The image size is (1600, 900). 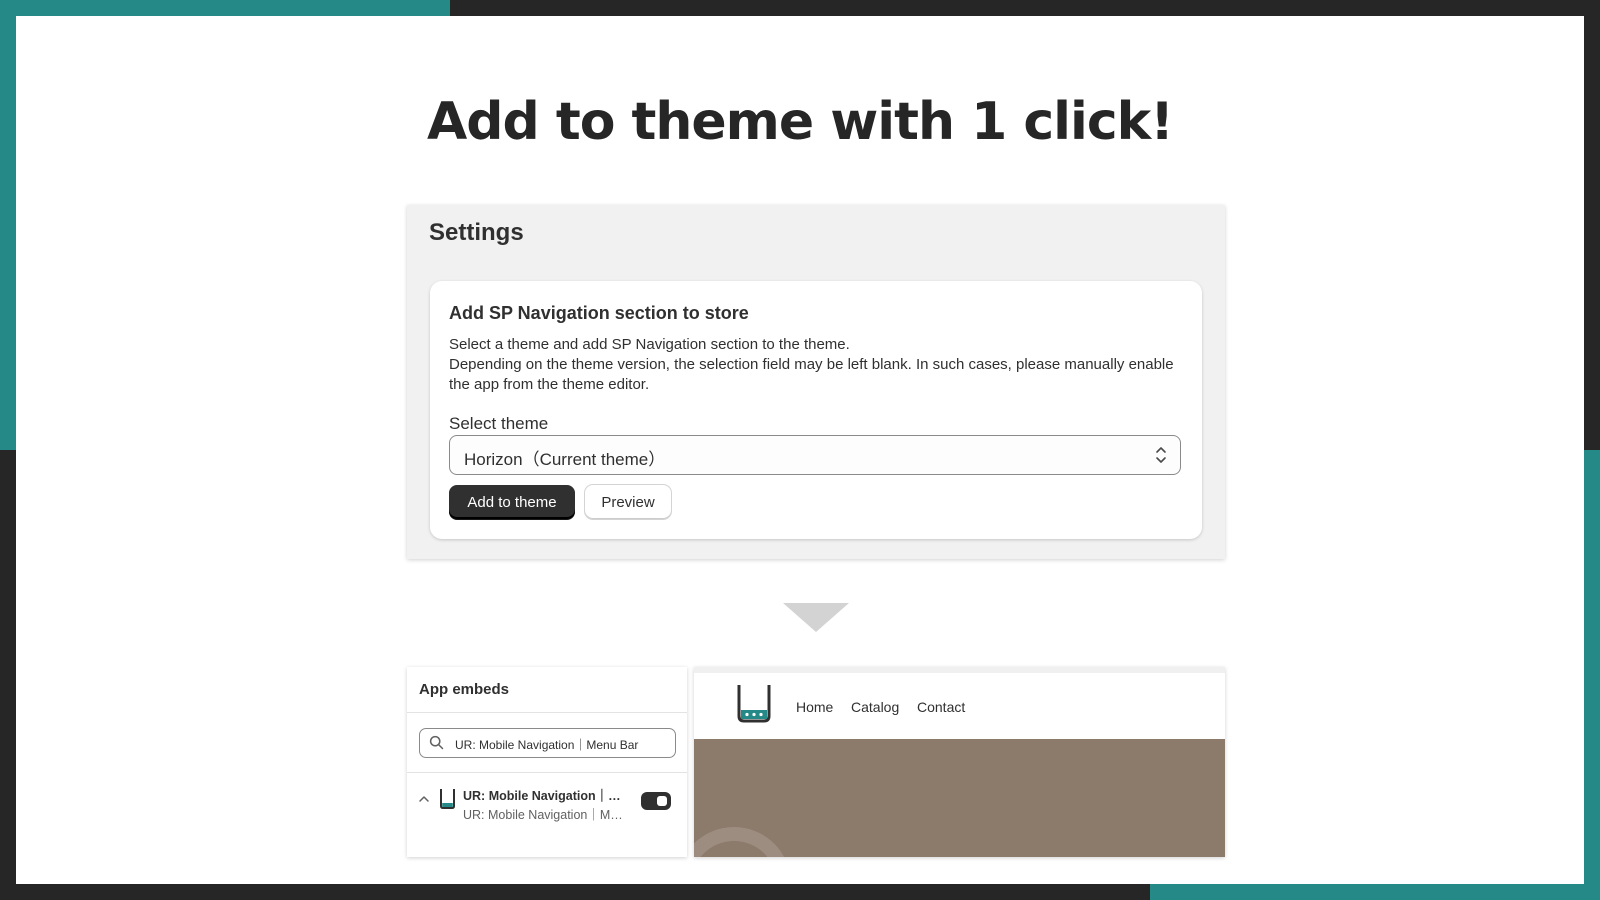 I want to click on storefront-preview: Home Catalog Contact, so click(x=959, y=762).